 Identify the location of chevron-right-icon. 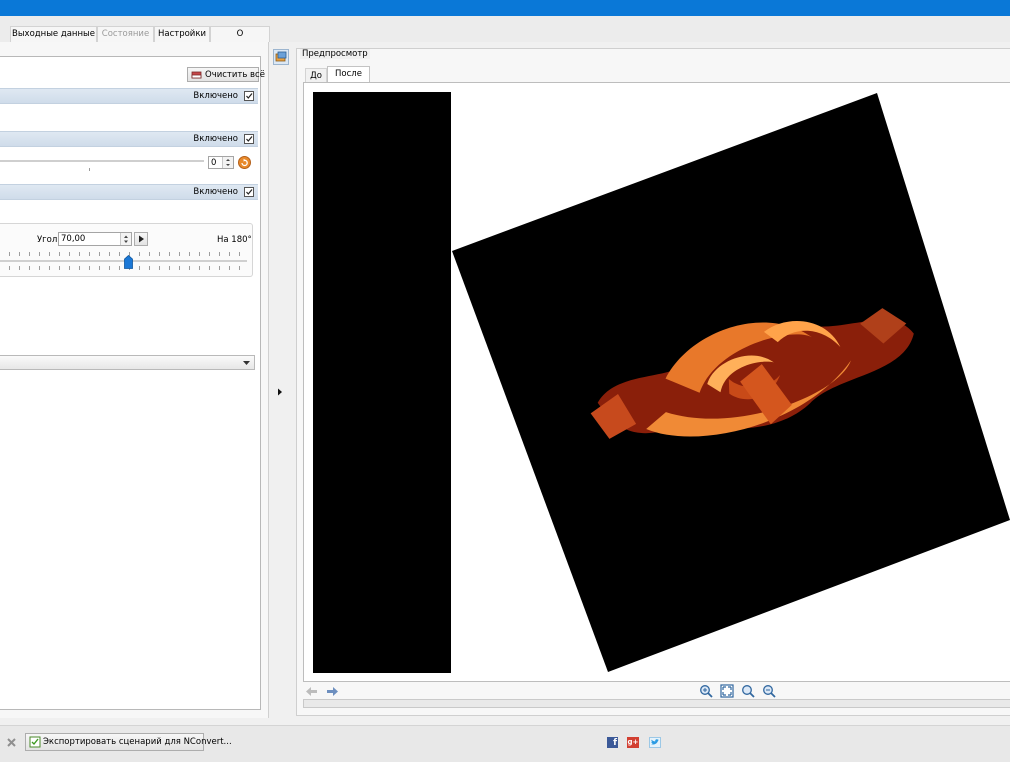
(280, 392).